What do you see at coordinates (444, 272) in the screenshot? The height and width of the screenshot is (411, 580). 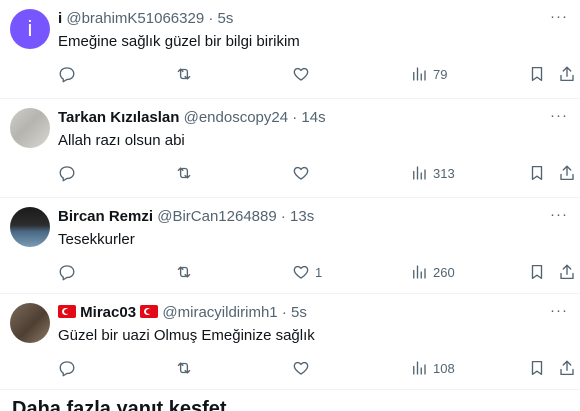 I see `view-count: 260` at bounding box center [444, 272].